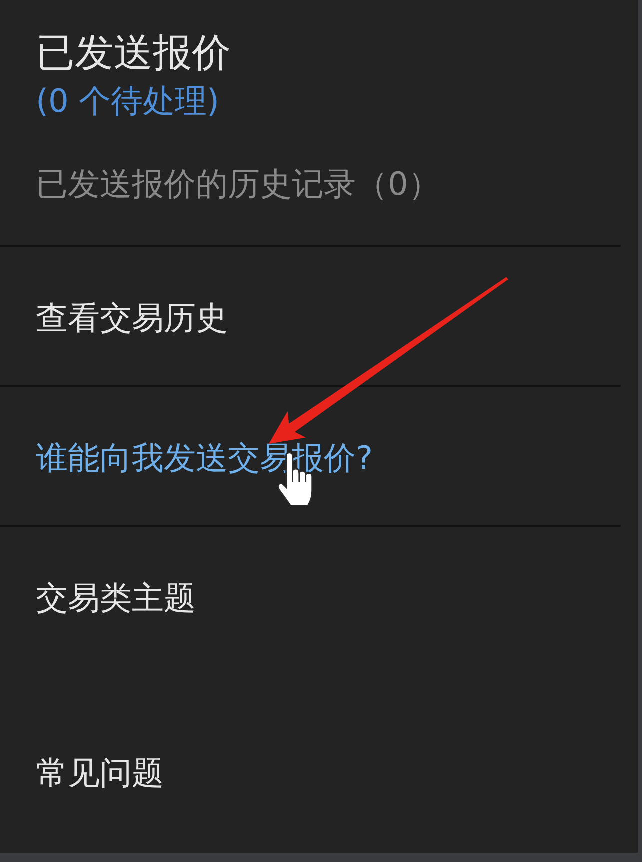 The image size is (642, 862). What do you see at coordinates (132, 318) in the screenshot?
I see `menu-link: 查看交易历史` at bounding box center [132, 318].